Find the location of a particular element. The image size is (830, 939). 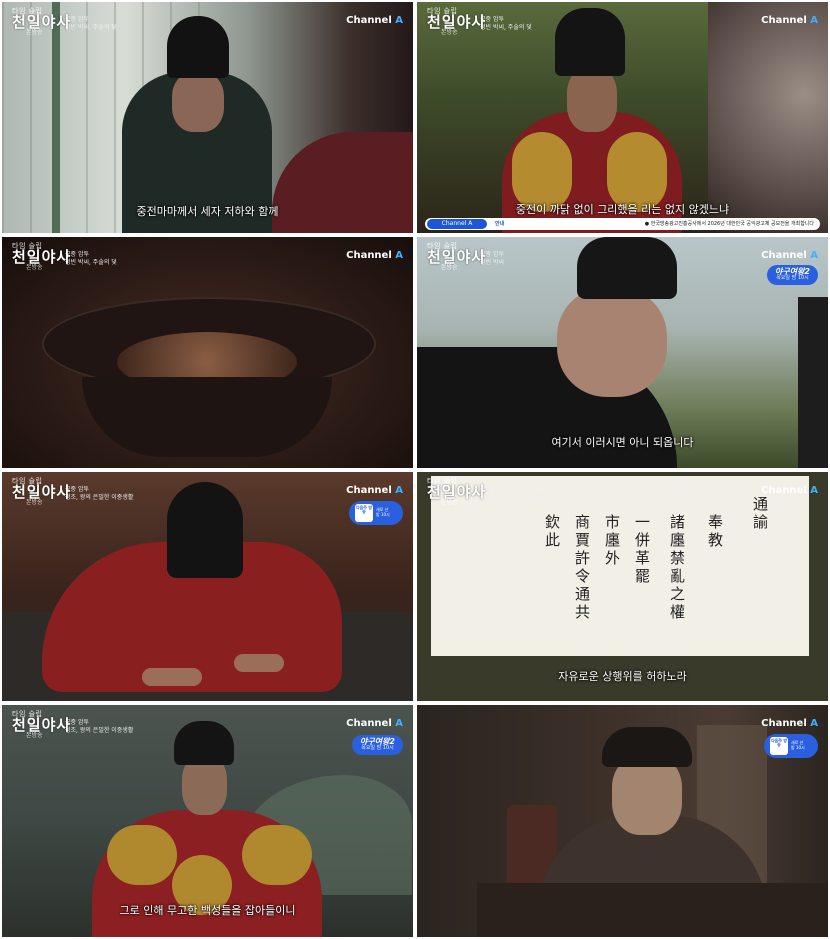

decree-line: 奉教 is located at coordinates (715, 532).